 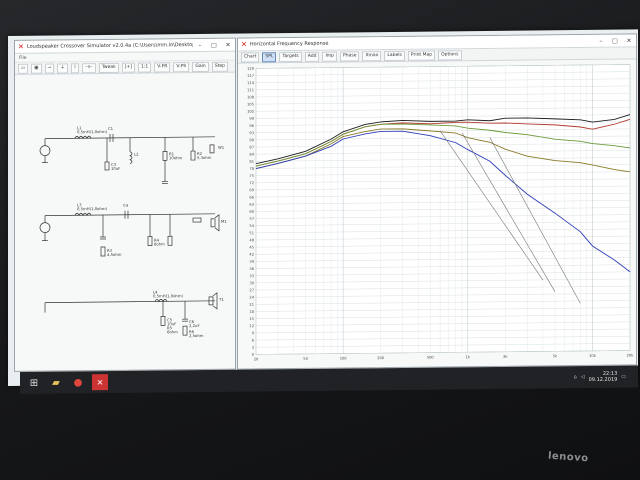 What do you see at coordinates (251, 262) in the screenshot?
I see `y-tick-label: 39` at bounding box center [251, 262].